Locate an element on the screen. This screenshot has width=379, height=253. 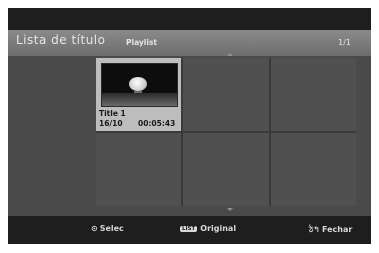
scroll-up-icon is located at coordinates (230, 54).